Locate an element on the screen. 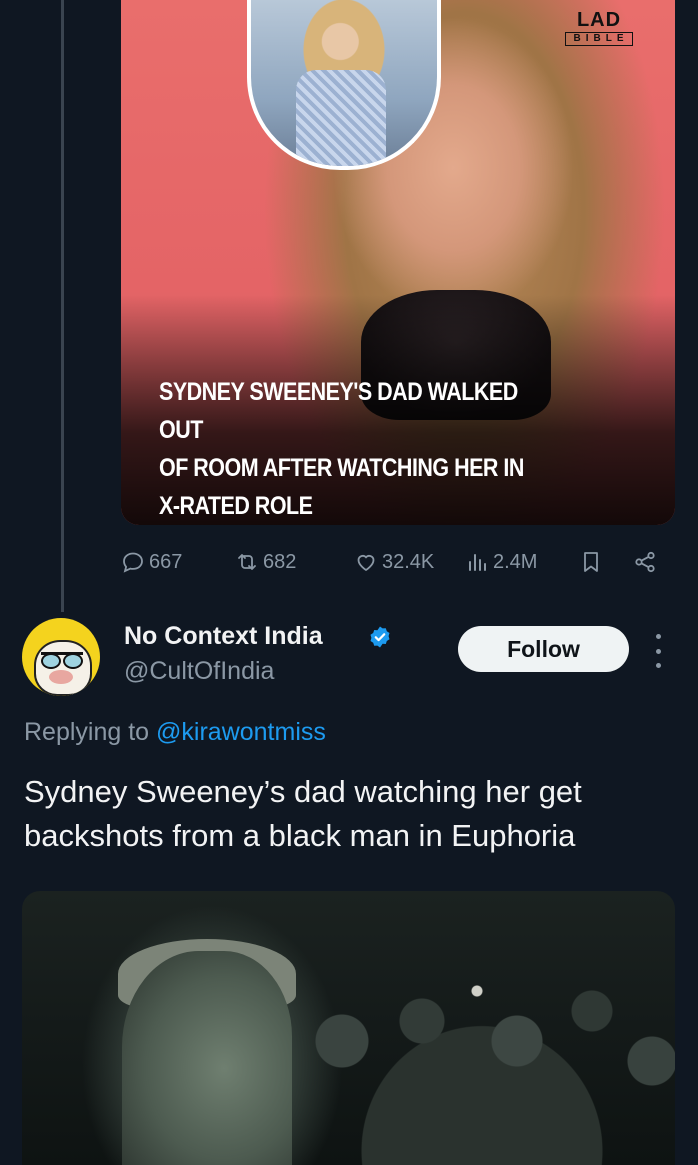  views-button: 2.4M is located at coordinates (501, 562).